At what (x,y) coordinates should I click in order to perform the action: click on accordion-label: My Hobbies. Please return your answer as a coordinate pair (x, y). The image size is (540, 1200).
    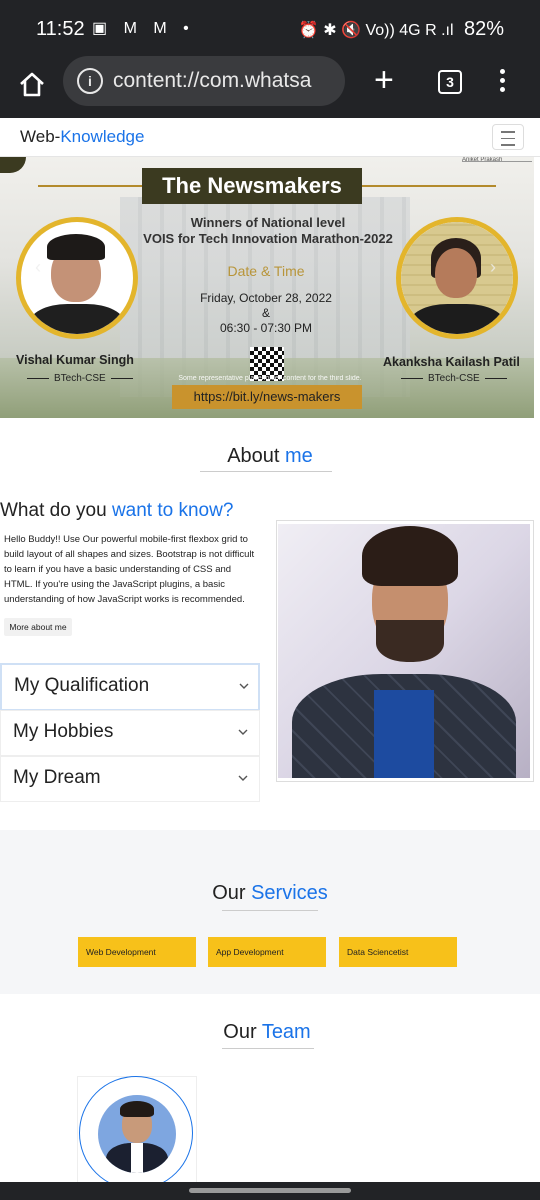
    Looking at the image, I should click on (63, 731).